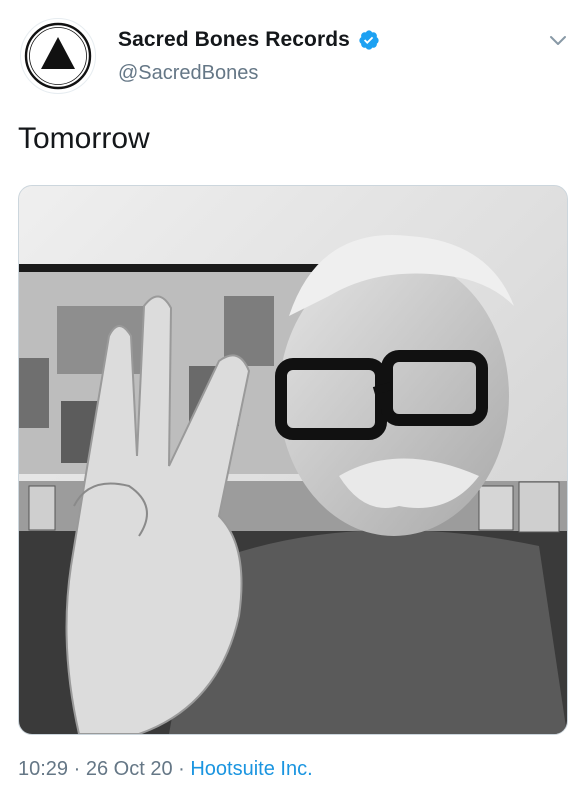  I want to click on tweet-time: 10:29, so click(43, 769).